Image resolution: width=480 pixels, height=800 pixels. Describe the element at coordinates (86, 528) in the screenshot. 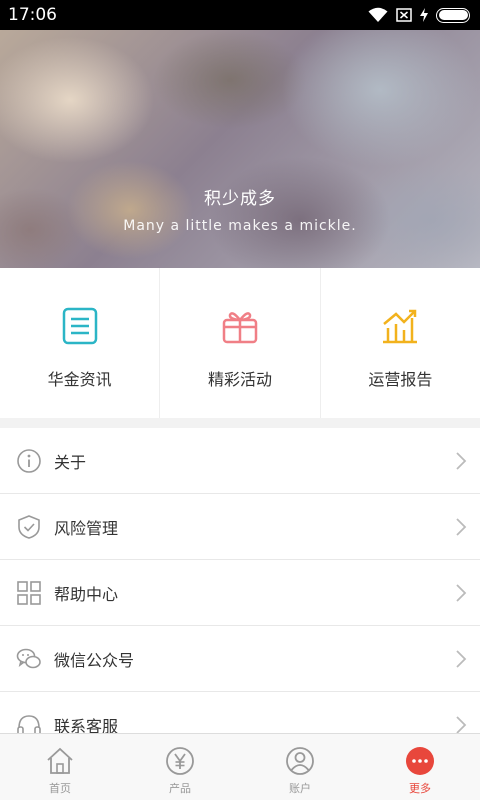

I see `menu-item-label: 风险管理` at that location.